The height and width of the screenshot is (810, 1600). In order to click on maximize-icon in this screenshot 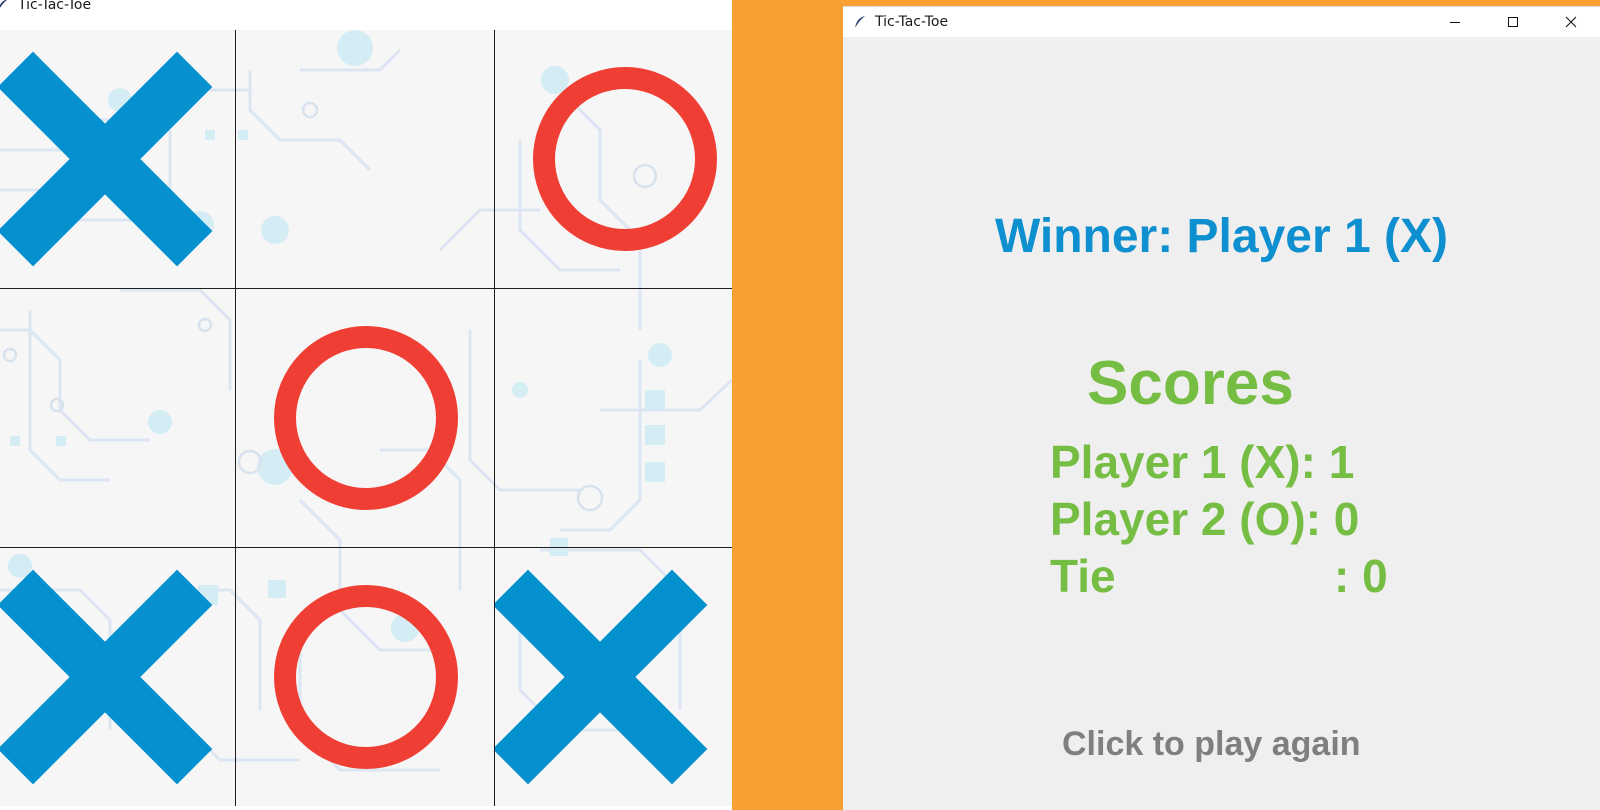, I will do `click(1513, 22)`.